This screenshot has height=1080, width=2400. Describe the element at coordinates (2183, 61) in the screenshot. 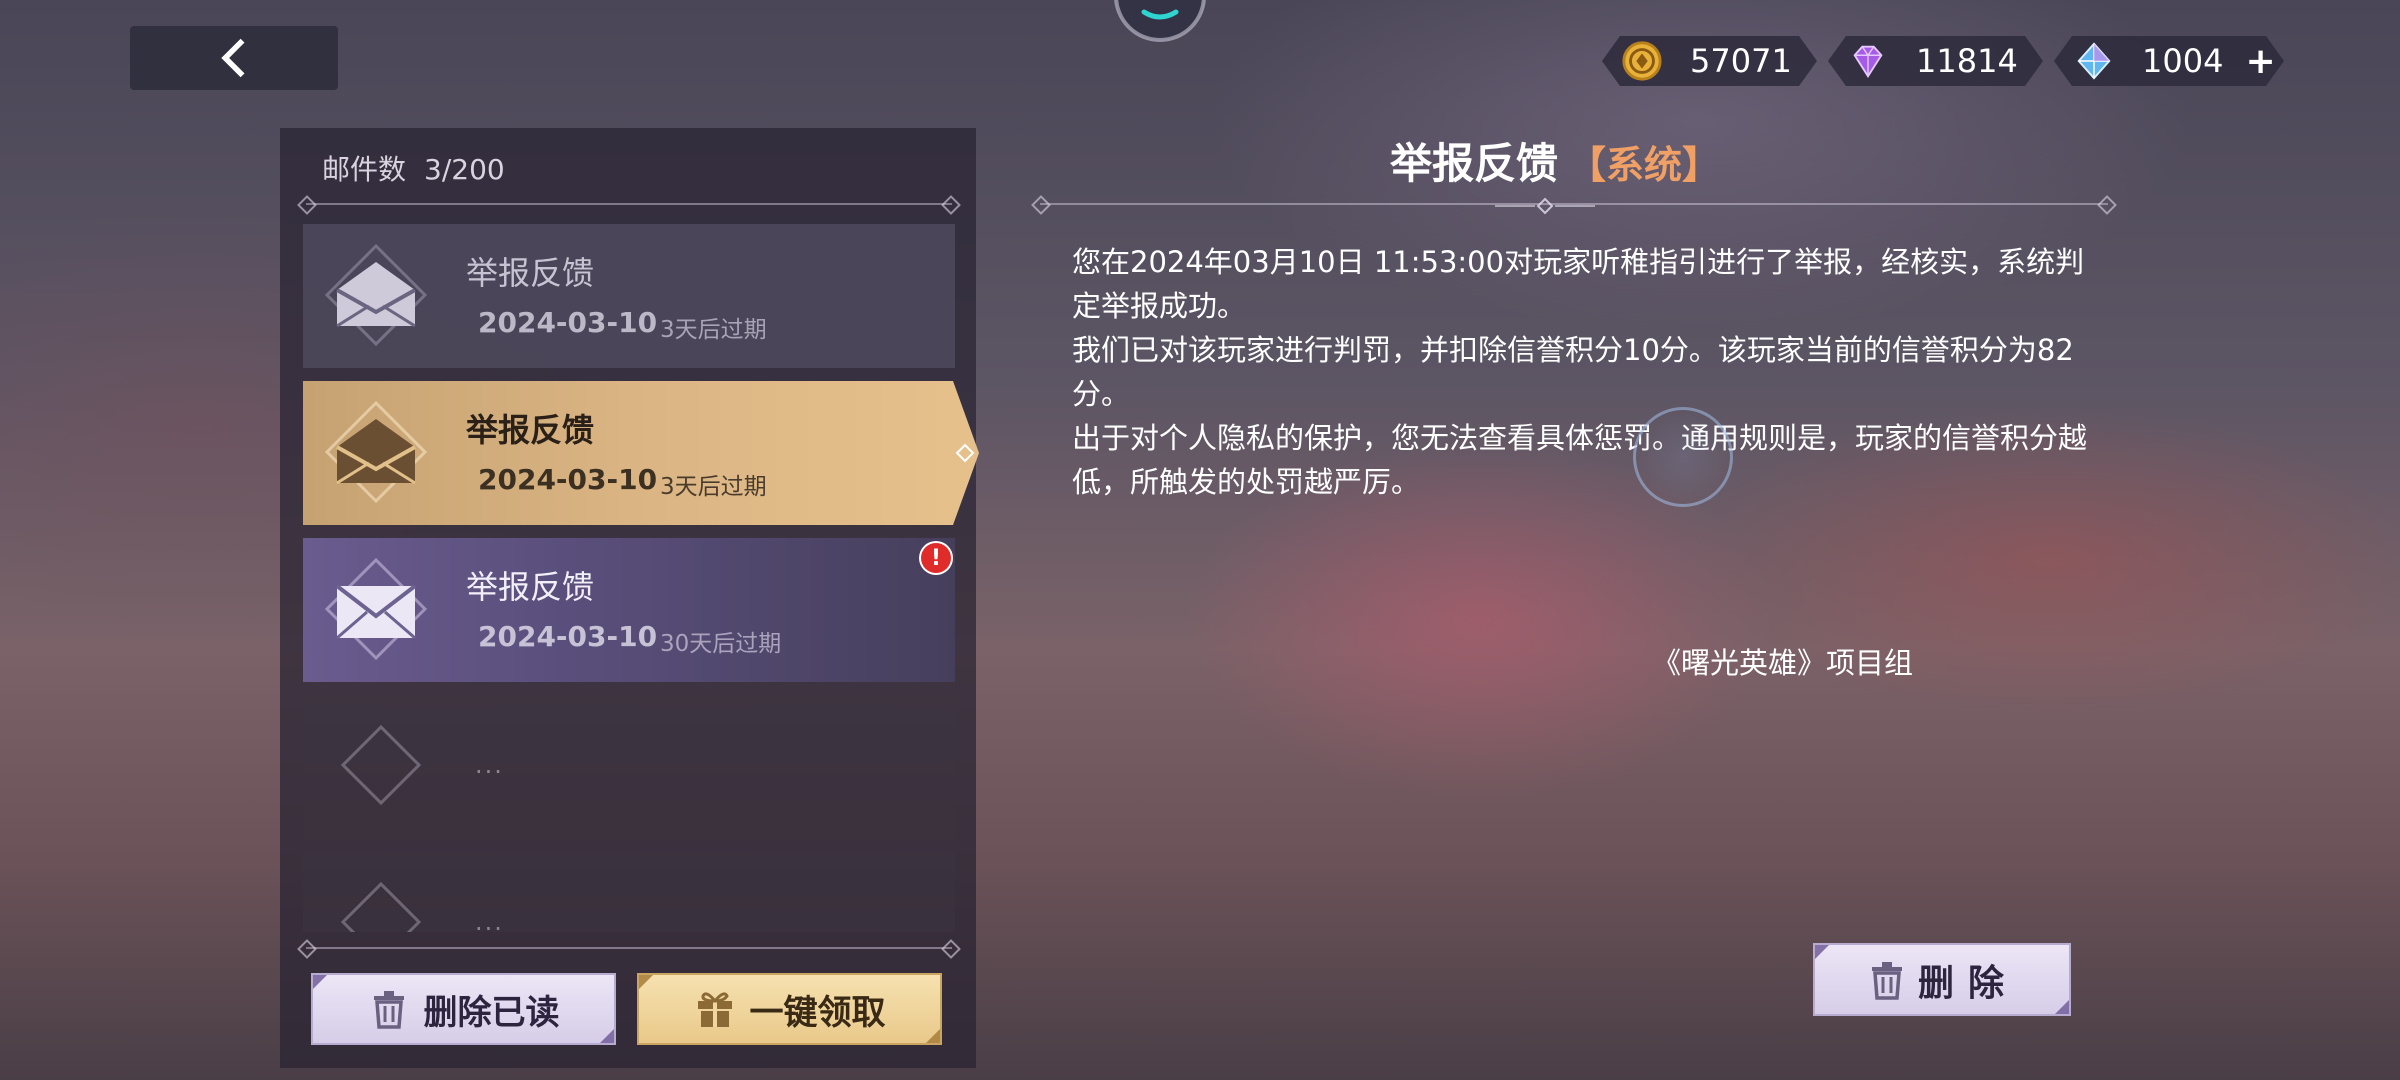

I see `blue-diamond-amount: 1004` at that location.